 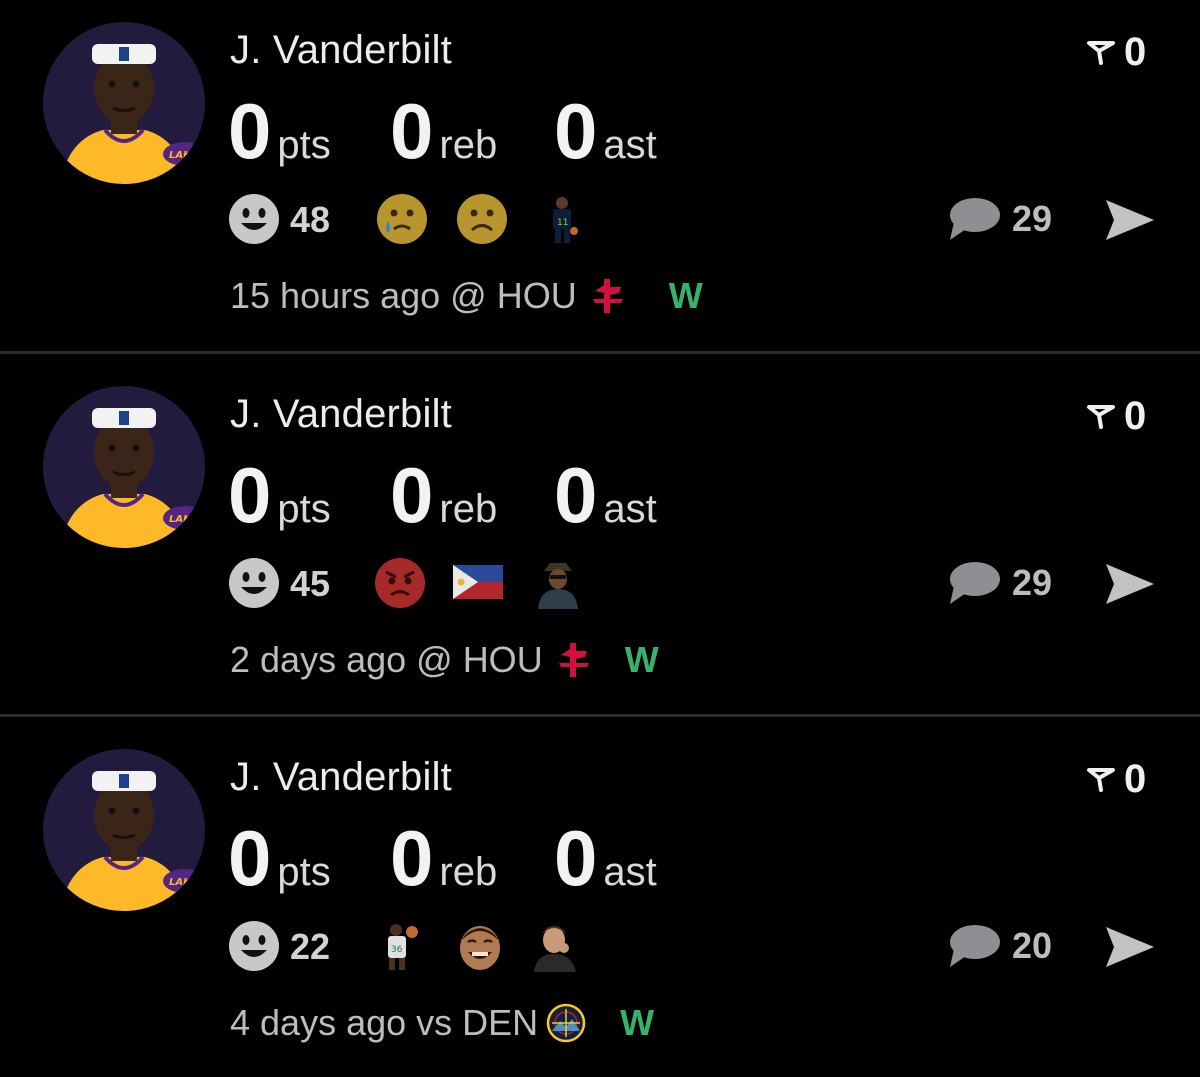 What do you see at coordinates (562, 223) in the screenshot?
I see `svg-text: 11` at bounding box center [562, 223].